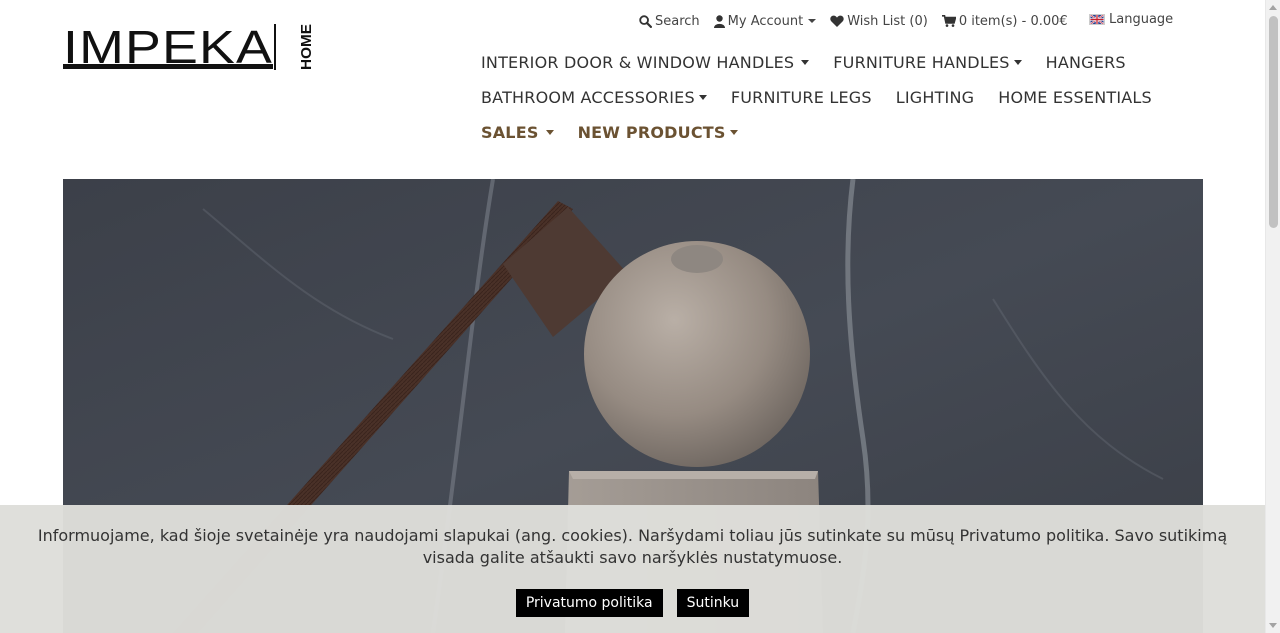  I want to click on search-icon, so click(645, 21).